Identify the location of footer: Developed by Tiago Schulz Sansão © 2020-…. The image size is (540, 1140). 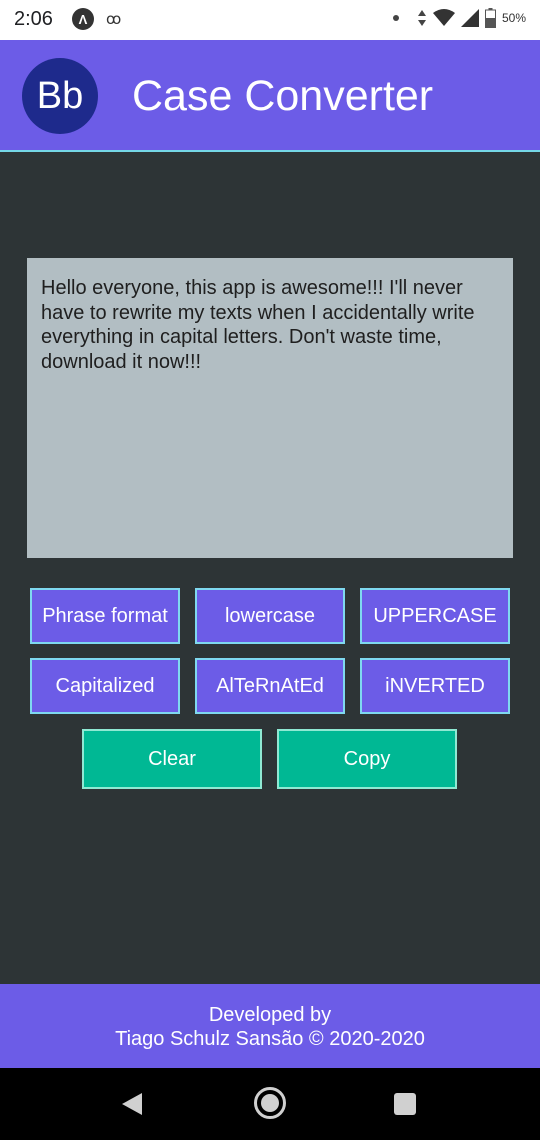
(270, 1026).